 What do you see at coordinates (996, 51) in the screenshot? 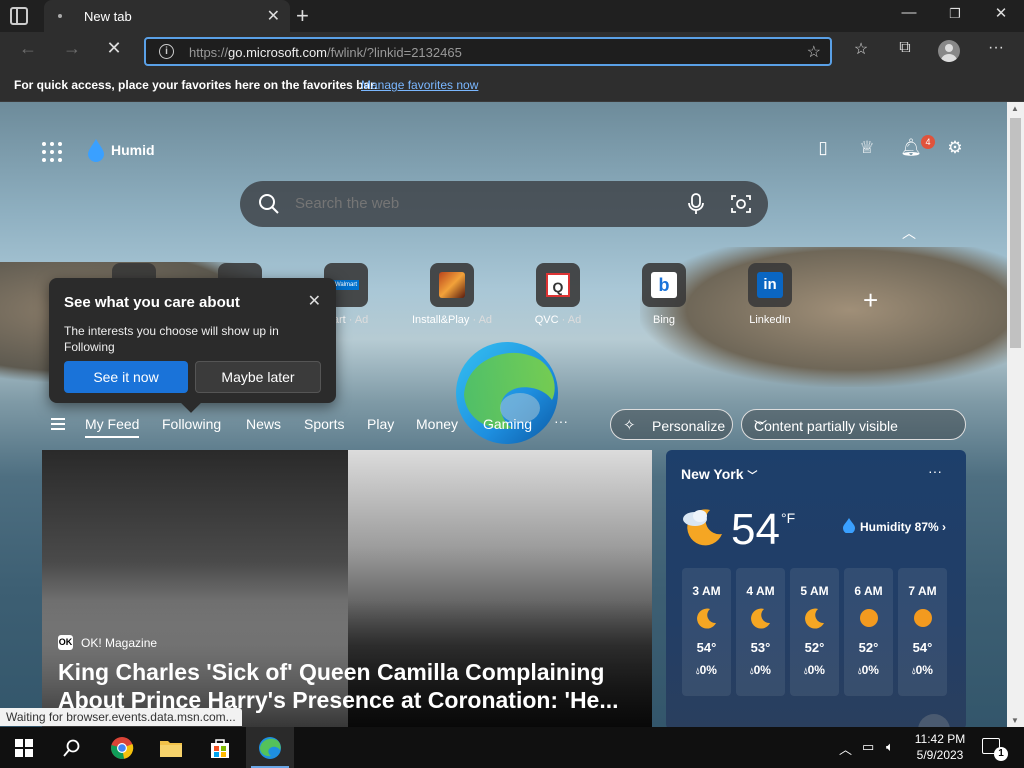
I see `settings-more-icon: ···` at bounding box center [996, 51].